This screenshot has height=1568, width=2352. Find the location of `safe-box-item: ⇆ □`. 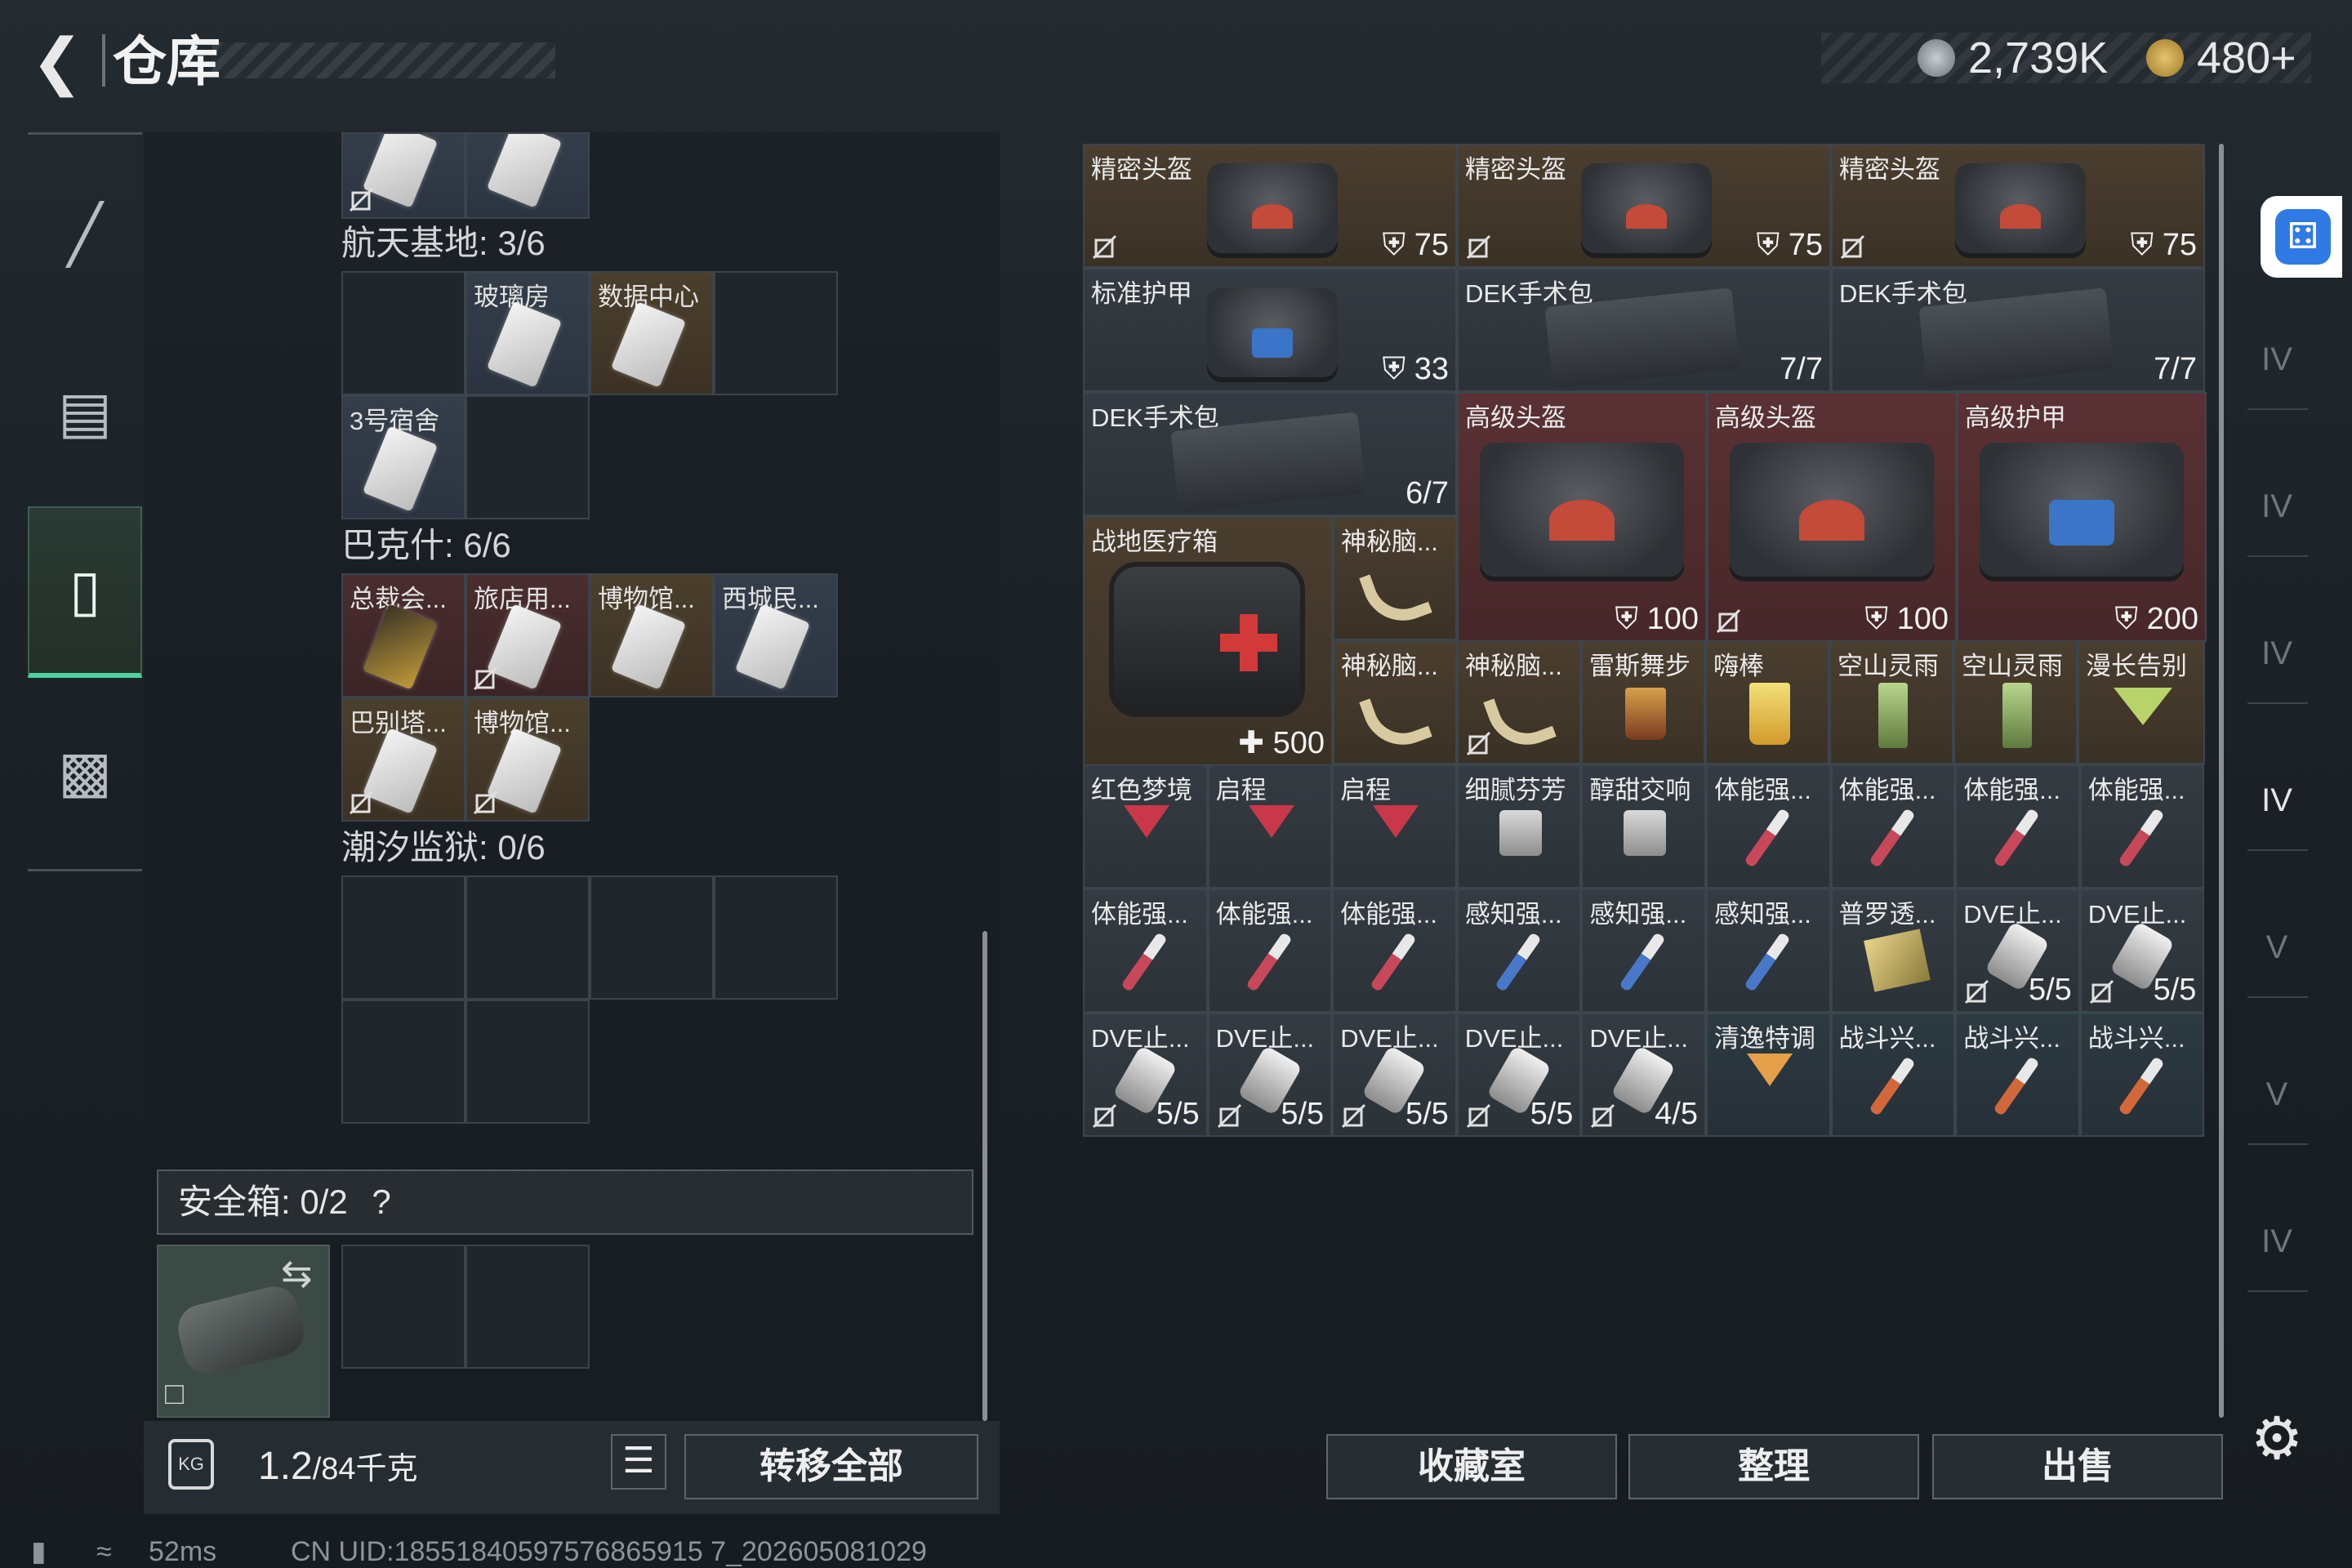

safe-box-item: ⇆ □ is located at coordinates (243, 1331).